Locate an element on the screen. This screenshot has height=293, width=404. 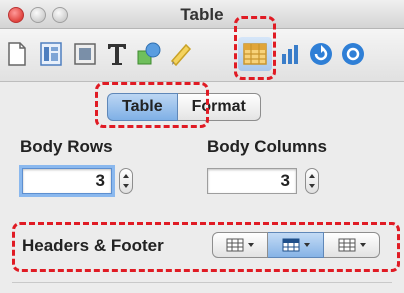
query-icon is located at coordinates (353, 54).